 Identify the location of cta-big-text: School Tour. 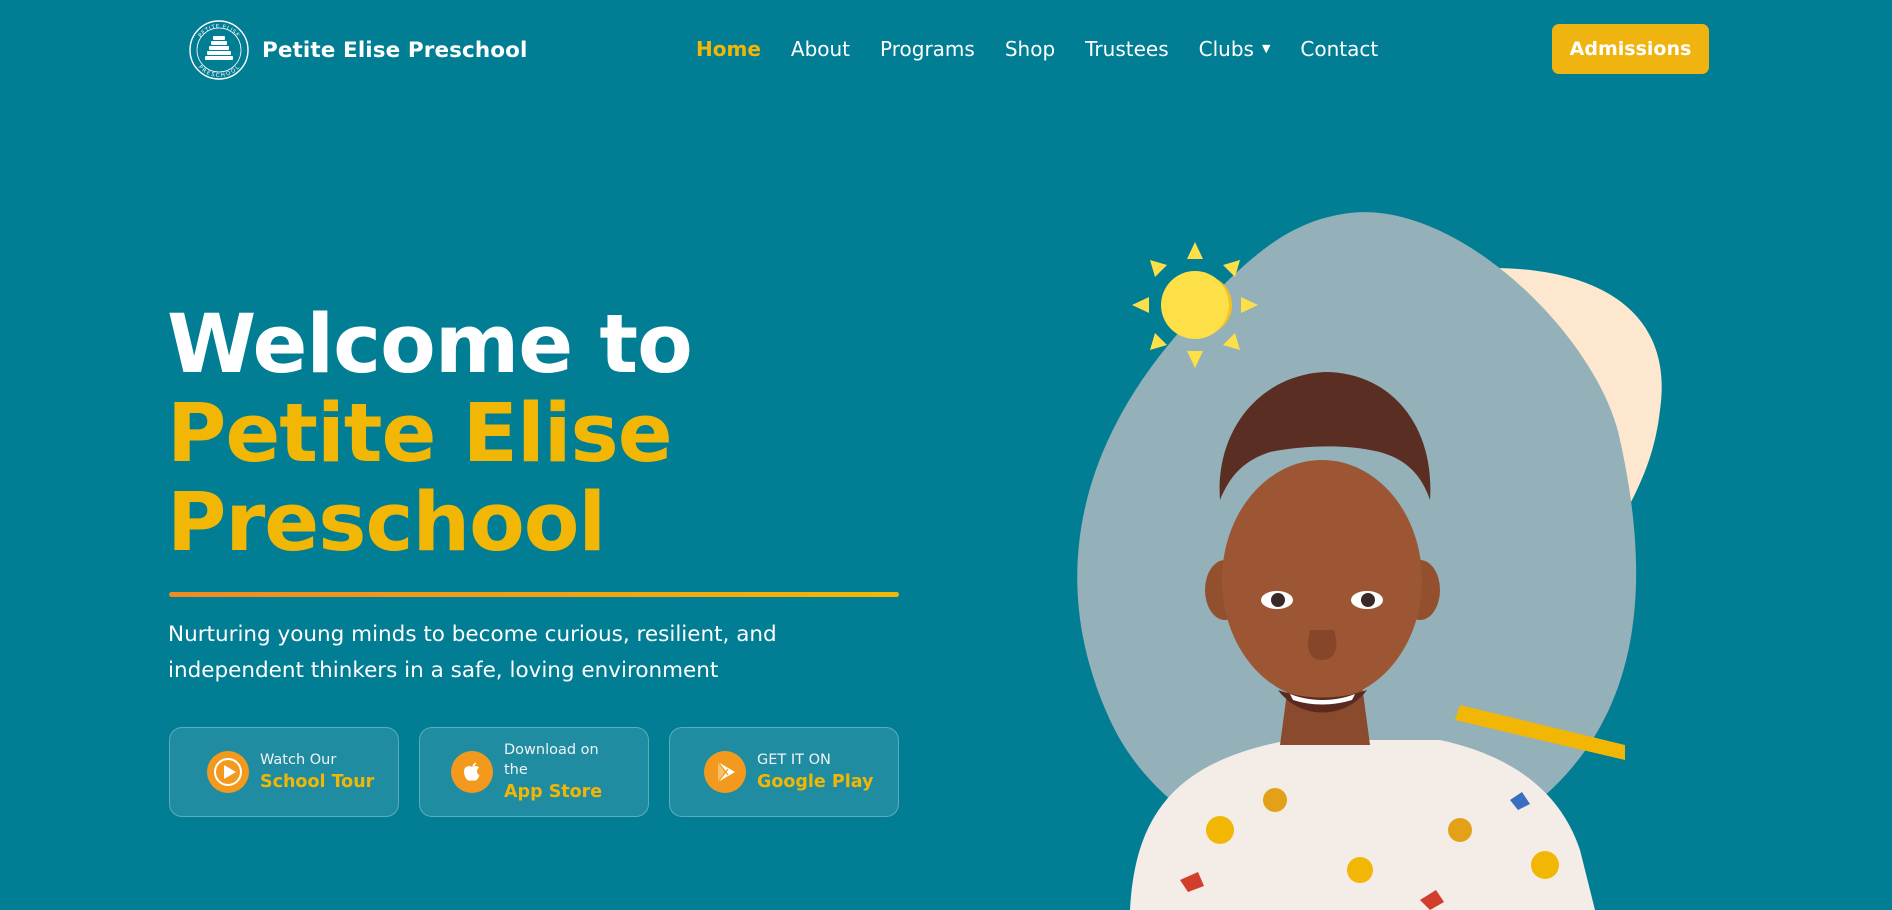
(317, 782).